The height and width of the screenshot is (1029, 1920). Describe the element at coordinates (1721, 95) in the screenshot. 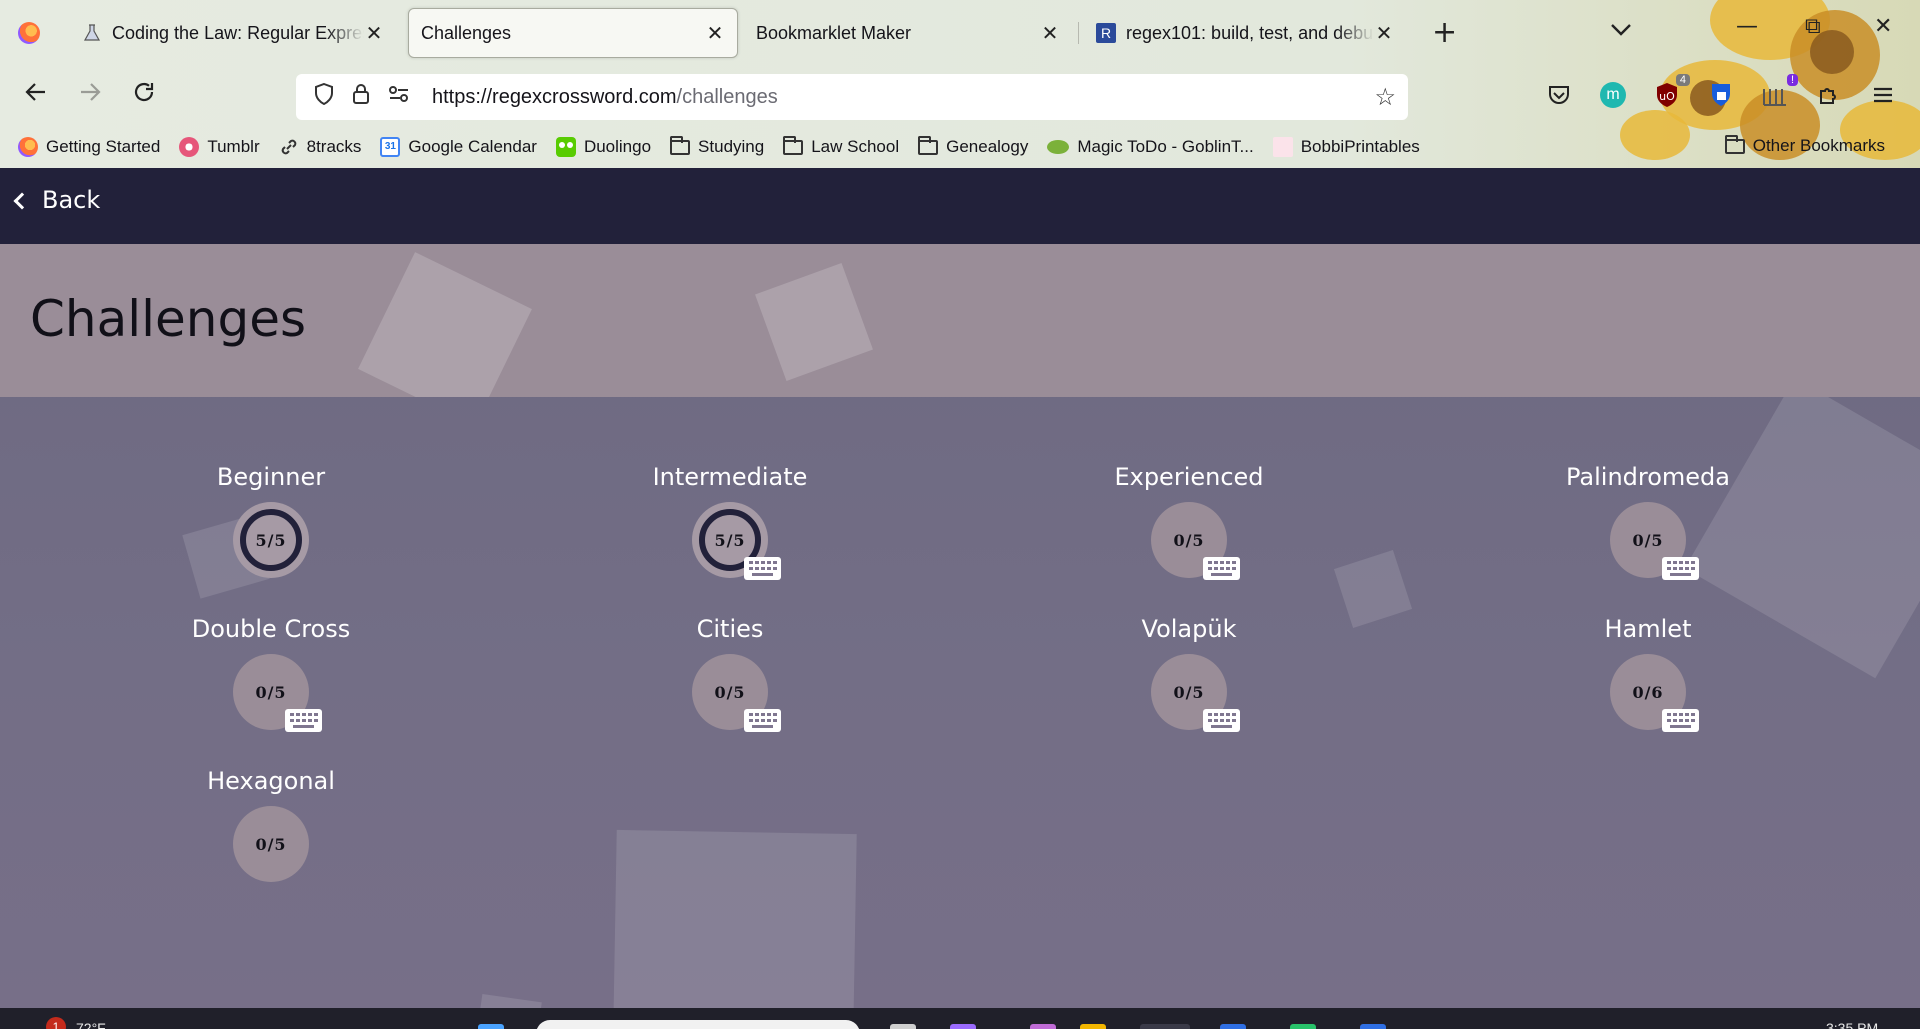

I see `bitwarden-icon` at that location.